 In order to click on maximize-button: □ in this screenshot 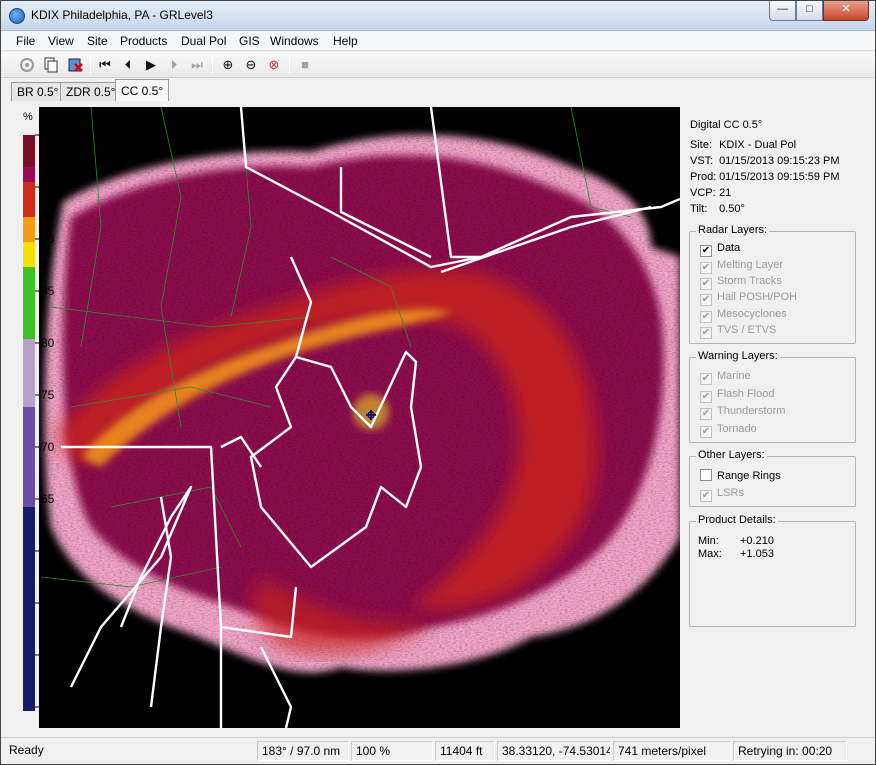, I will do `click(809, 11)`.